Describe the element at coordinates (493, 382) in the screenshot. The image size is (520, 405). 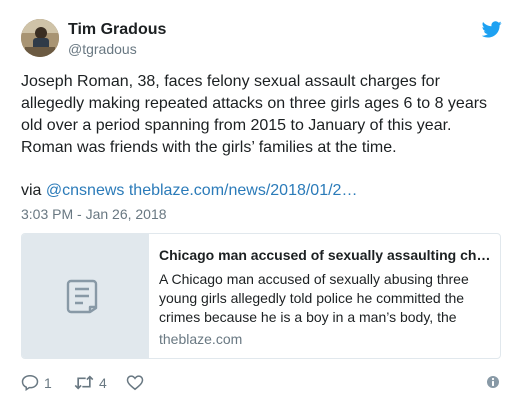
I see `info-icon` at that location.